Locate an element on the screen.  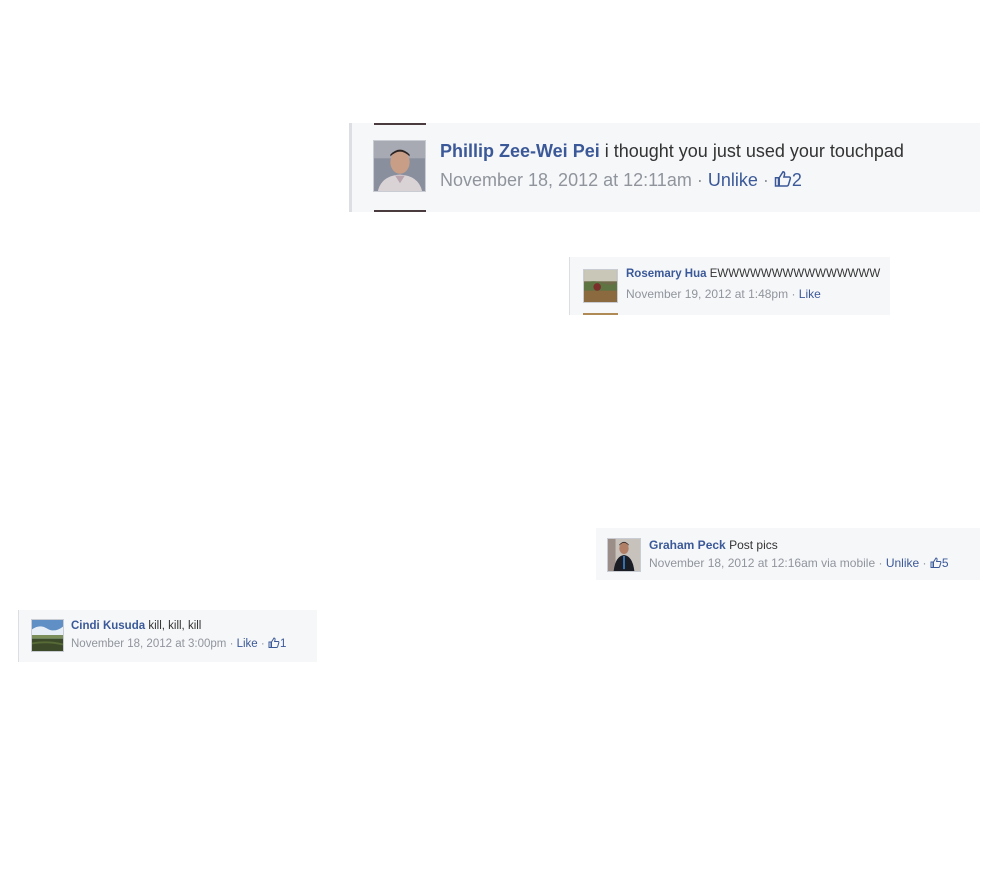
comment-text: Post pics is located at coordinates (753, 545).